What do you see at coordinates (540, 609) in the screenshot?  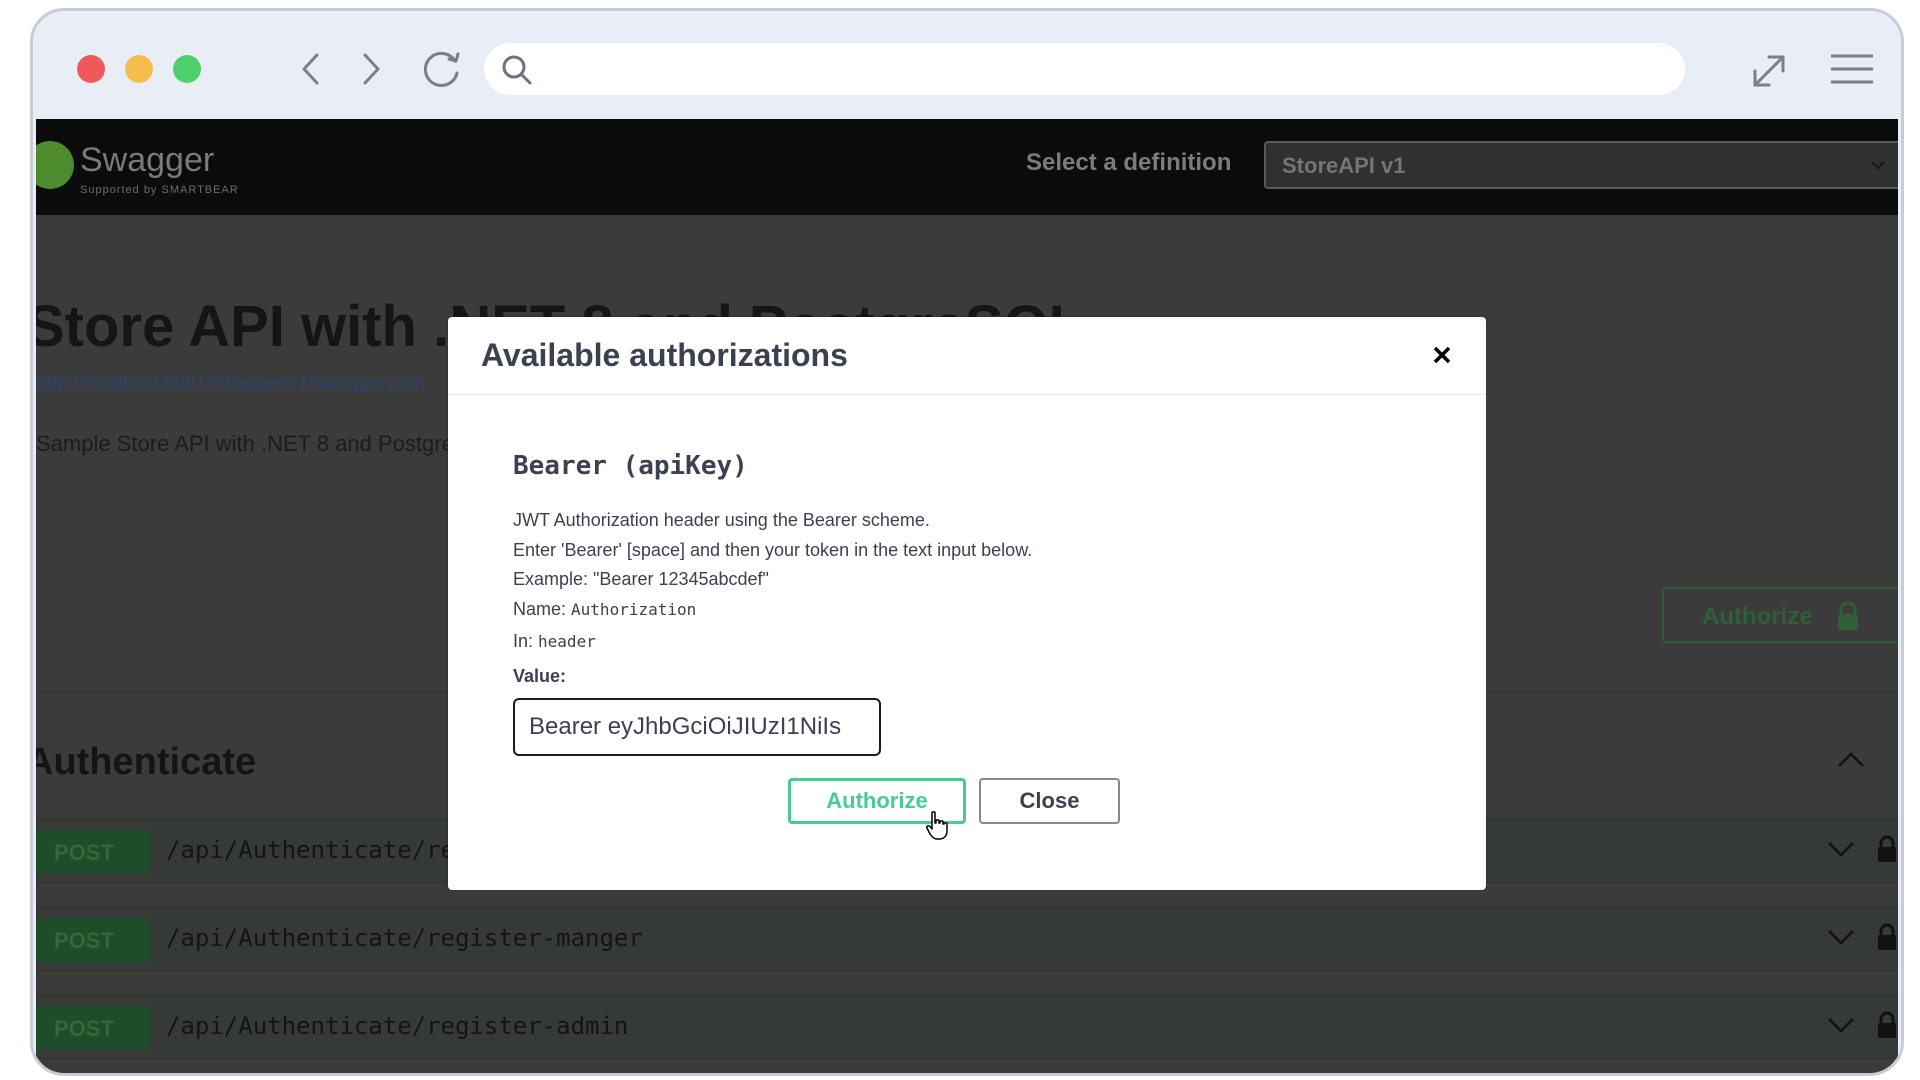 I see `name-label: Name:` at bounding box center [540, 609].